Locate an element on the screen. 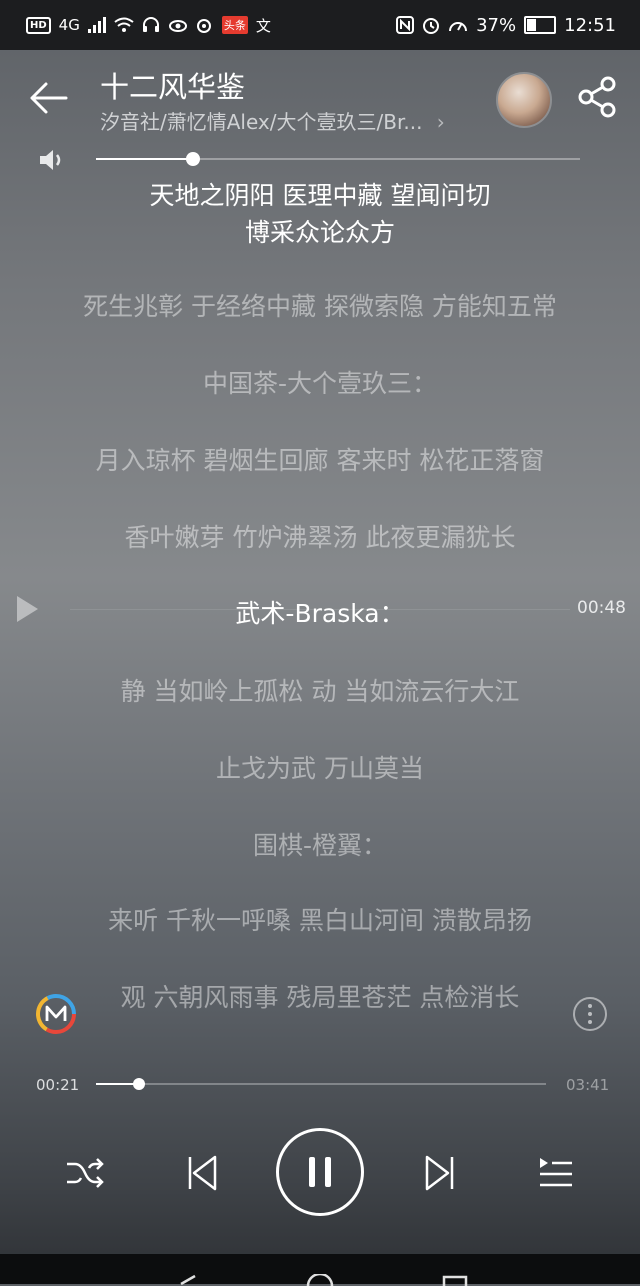 The image size is (640, 1286). status-right: 37% 12:51 is located at coordinates (506, 25).